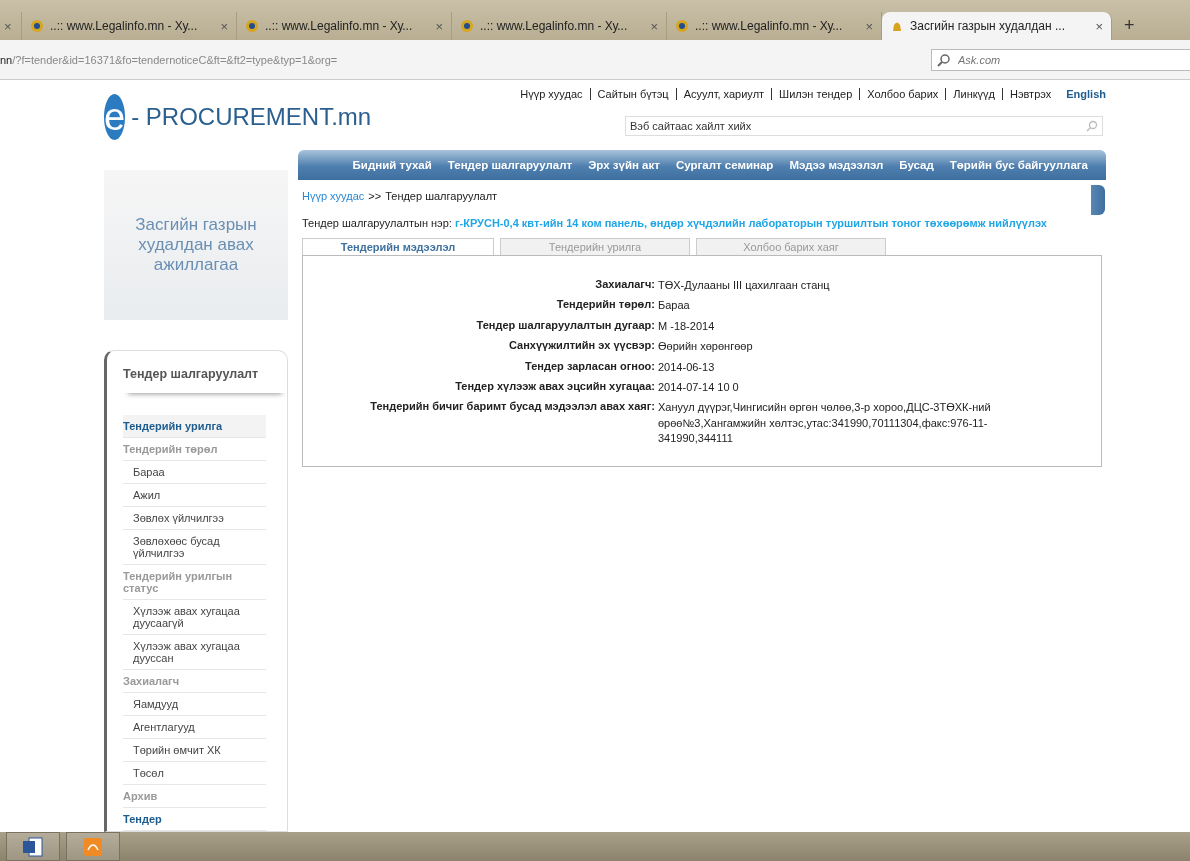 This screenshot has height=861, width=1190. What do you see at coordinates (1086, 94) in the screenshot?
I see `language-link: English` at bounding box center [1086, 94].